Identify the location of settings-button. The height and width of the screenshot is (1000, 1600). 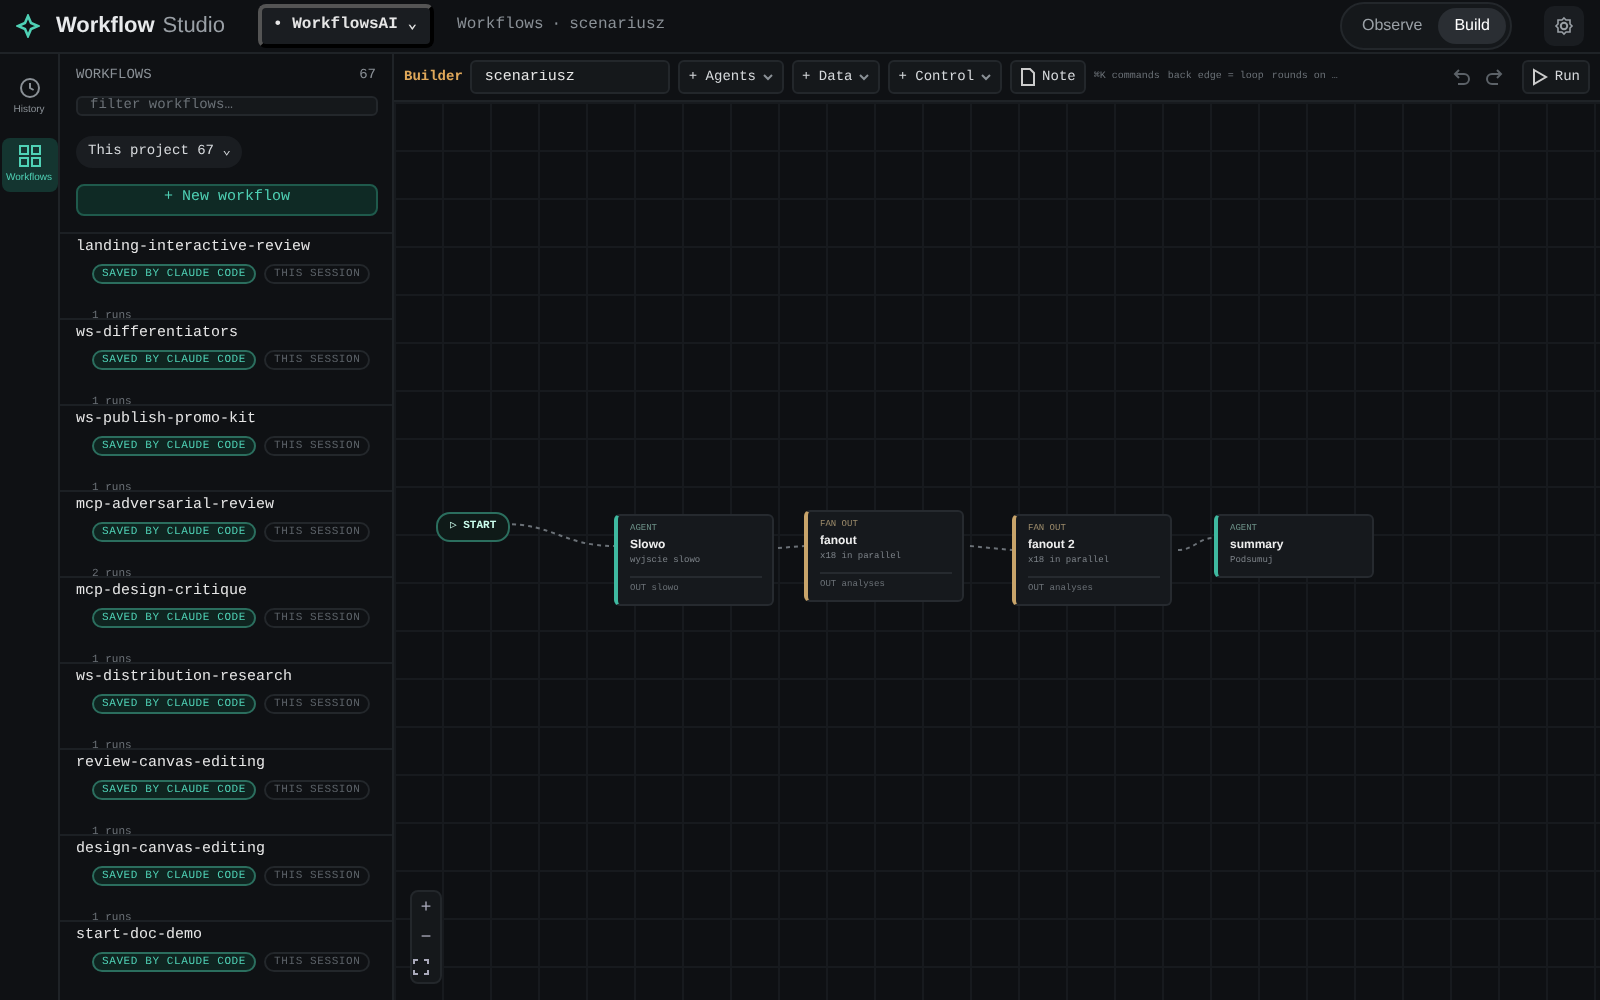
(1564, 26).